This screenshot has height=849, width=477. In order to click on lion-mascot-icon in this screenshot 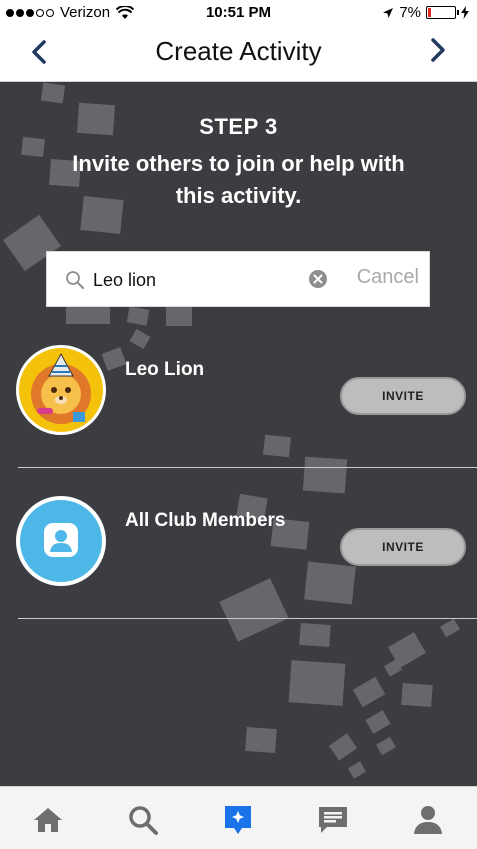, I will do `click(61, 388)`.